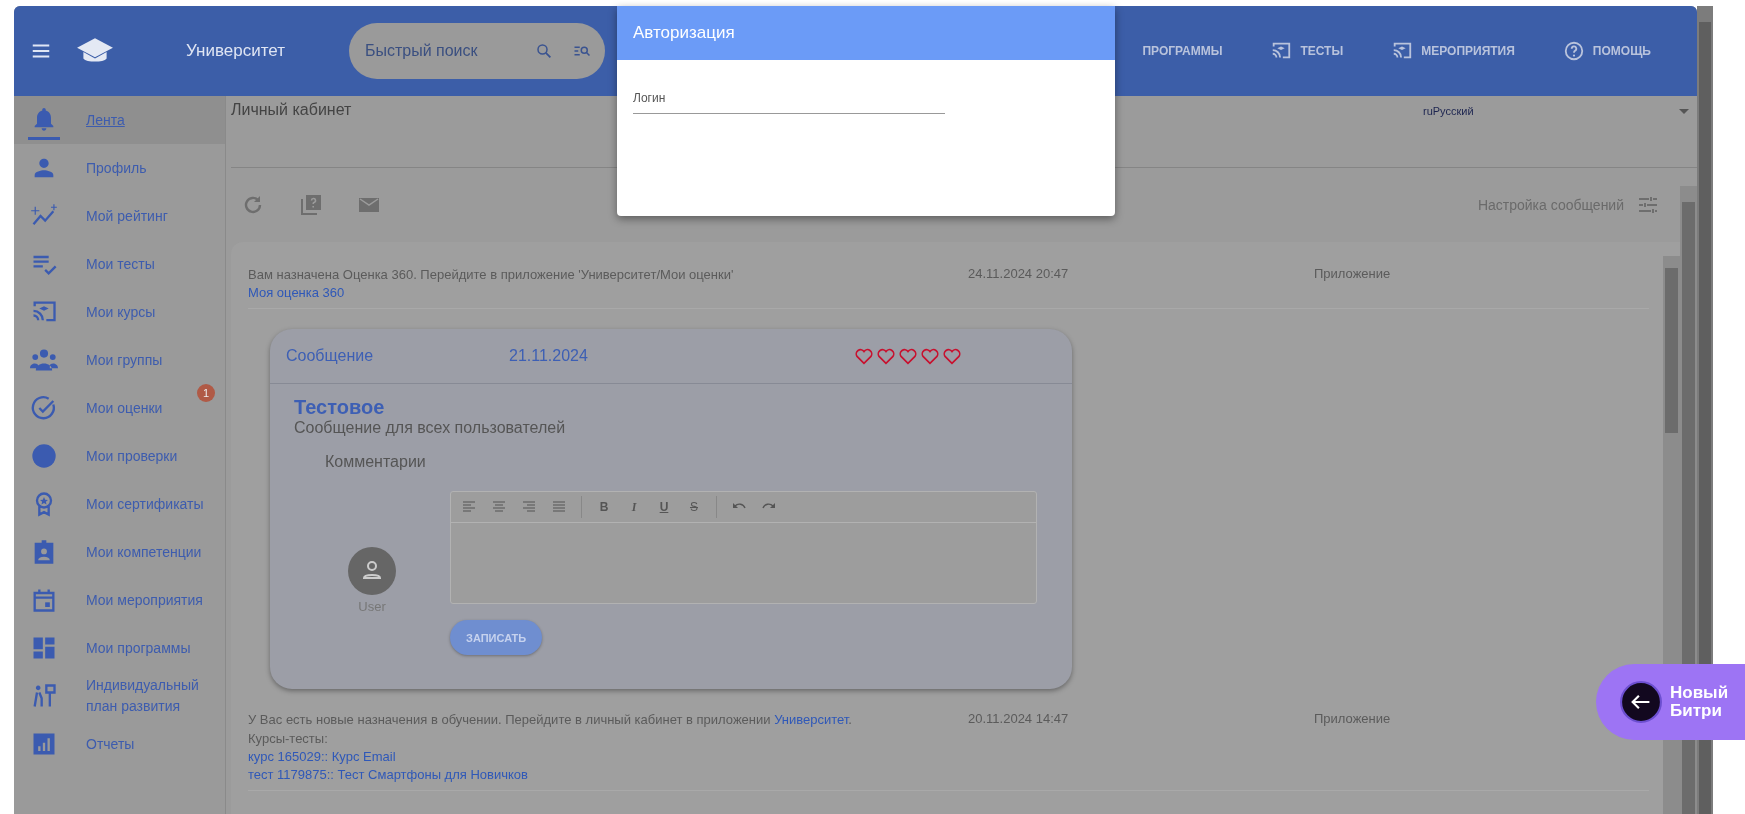 This screenshot has height=814, width=1745. I want to click on sidebar-item: Мои курсы, so click(119, 312).